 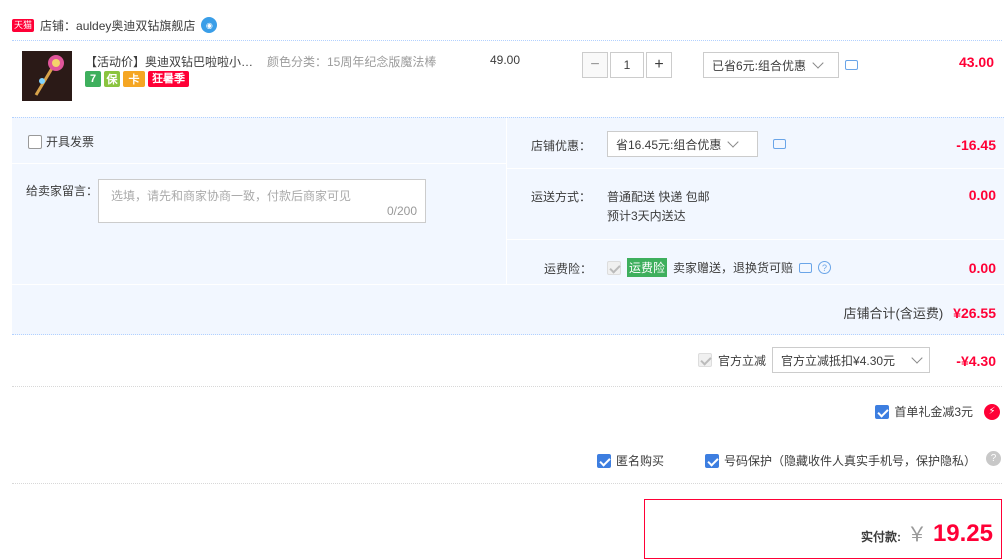 I want to click on payment-total: 实付款: ￥ 19.25, so click(x=927, y=533).